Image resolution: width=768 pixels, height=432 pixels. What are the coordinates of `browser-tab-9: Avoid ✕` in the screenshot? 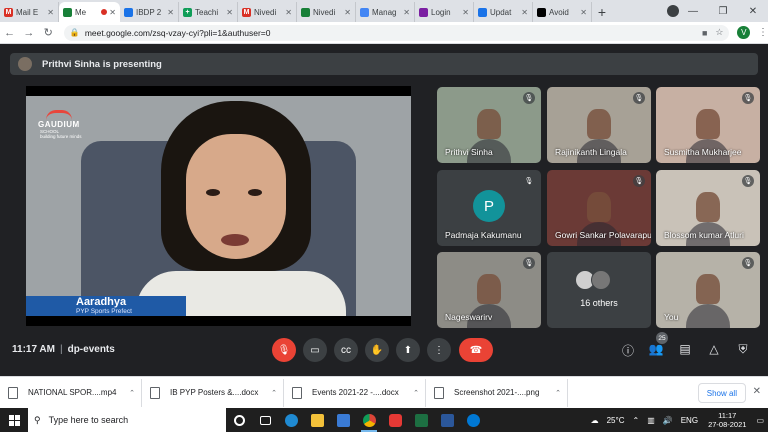 It's located at (562, 12).